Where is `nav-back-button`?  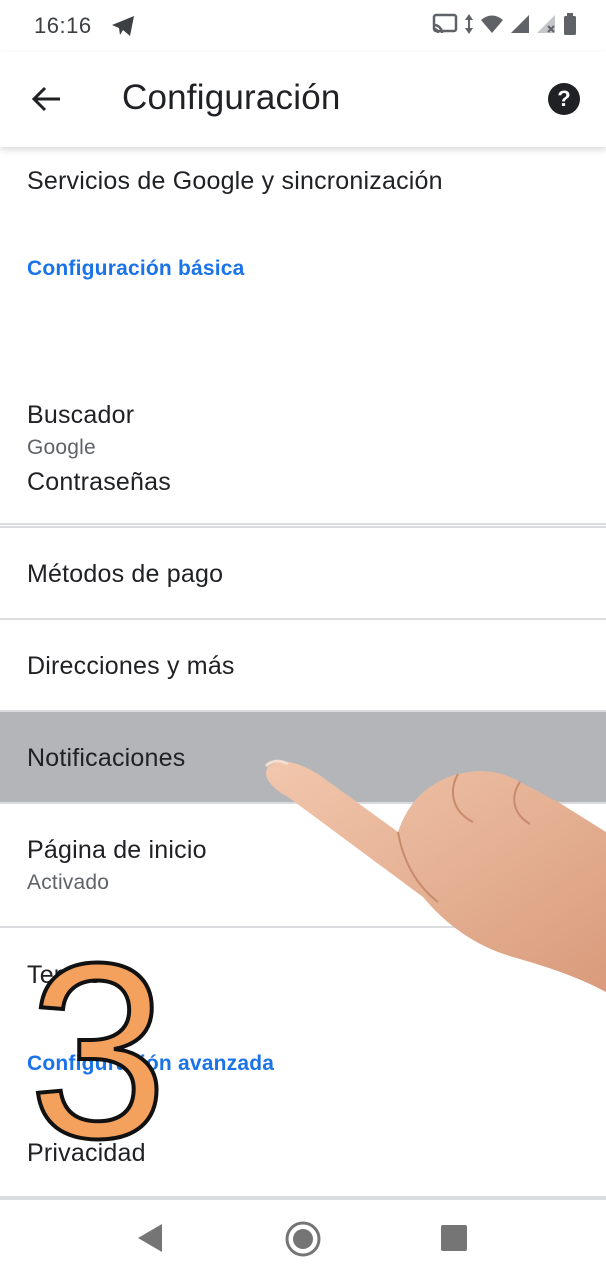
nav-back-button is located at coordinates (150, 1240).